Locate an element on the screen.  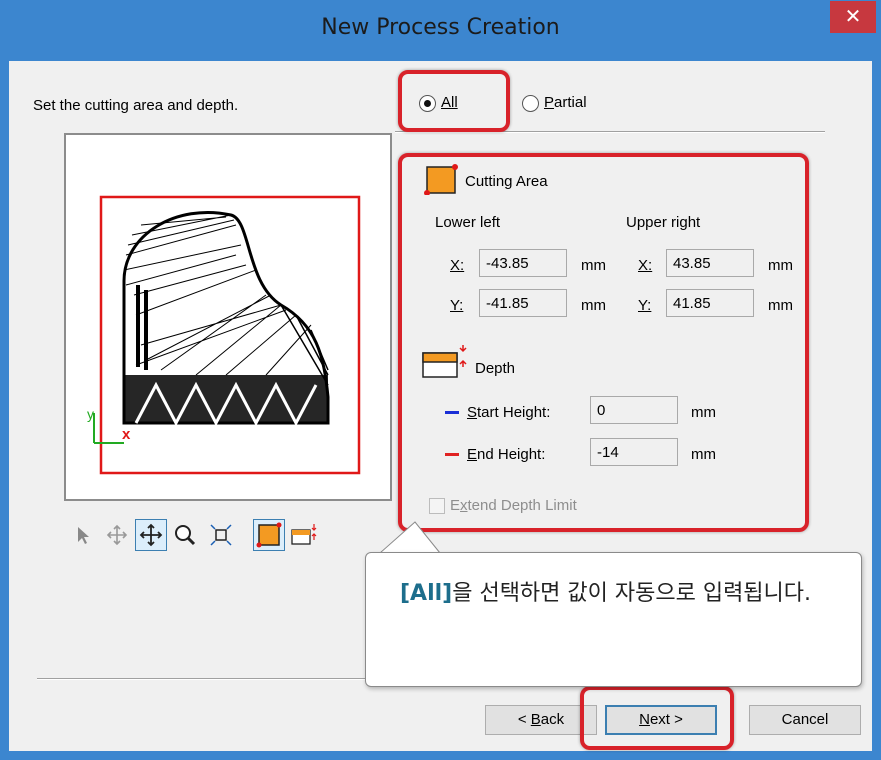
piano-model is located at coordinates (226, 318).